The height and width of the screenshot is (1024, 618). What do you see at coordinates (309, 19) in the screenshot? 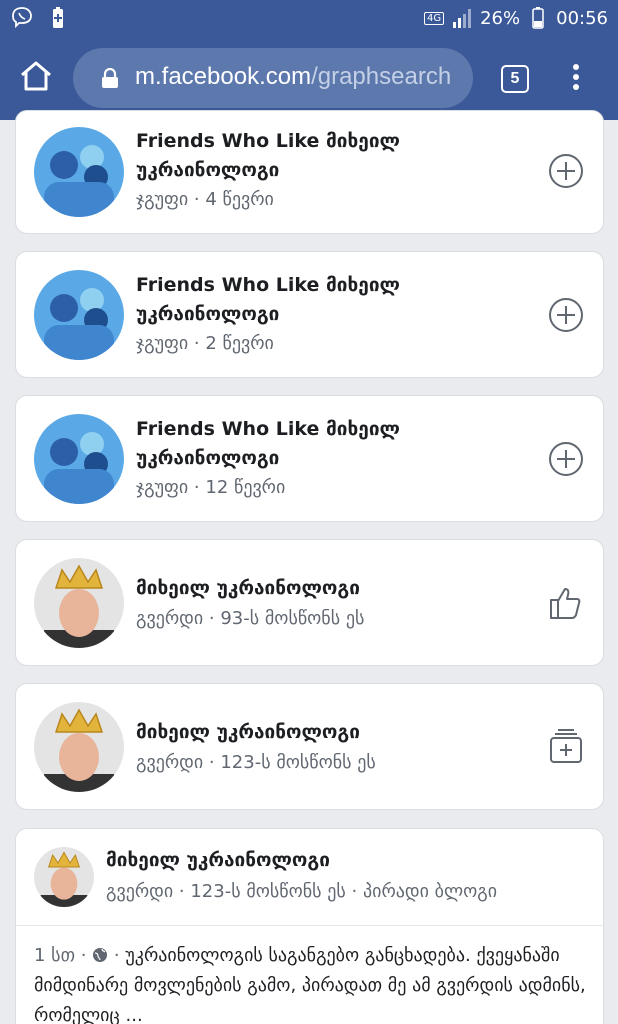
I see `status-bar: 4G 26% 00:56` at bounding box center [309, 19].